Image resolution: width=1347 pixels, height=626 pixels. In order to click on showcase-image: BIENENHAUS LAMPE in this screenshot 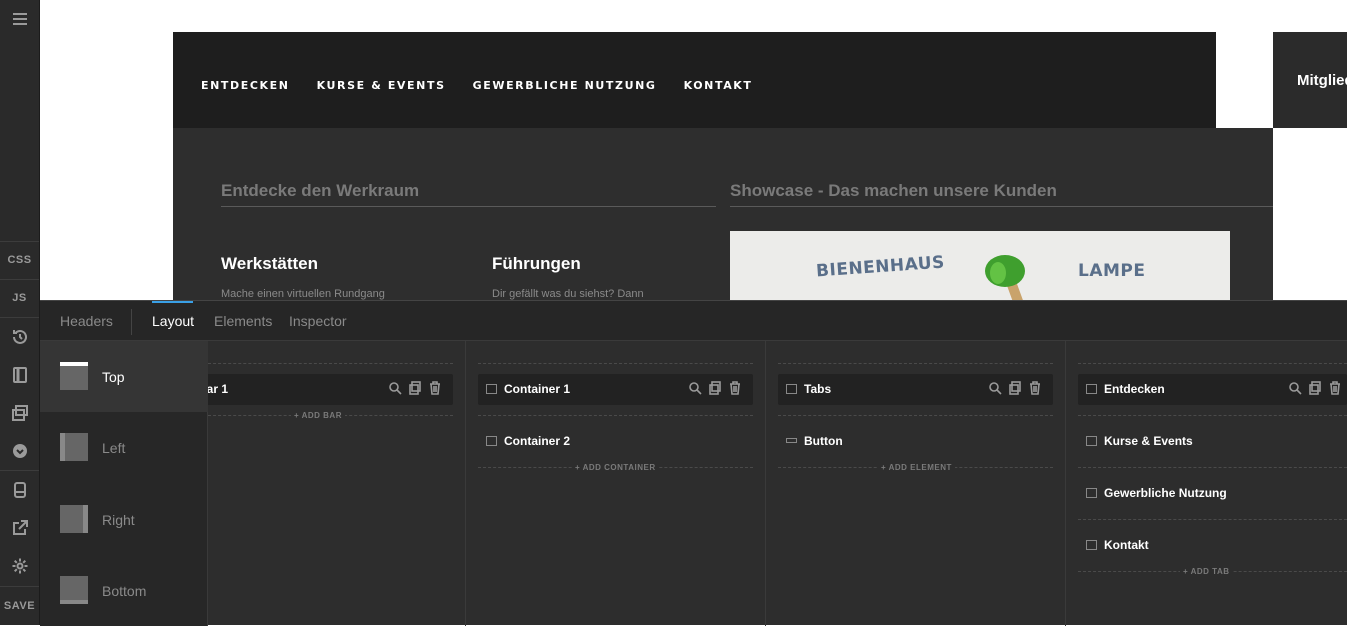, I will do `click(980, 265)`.